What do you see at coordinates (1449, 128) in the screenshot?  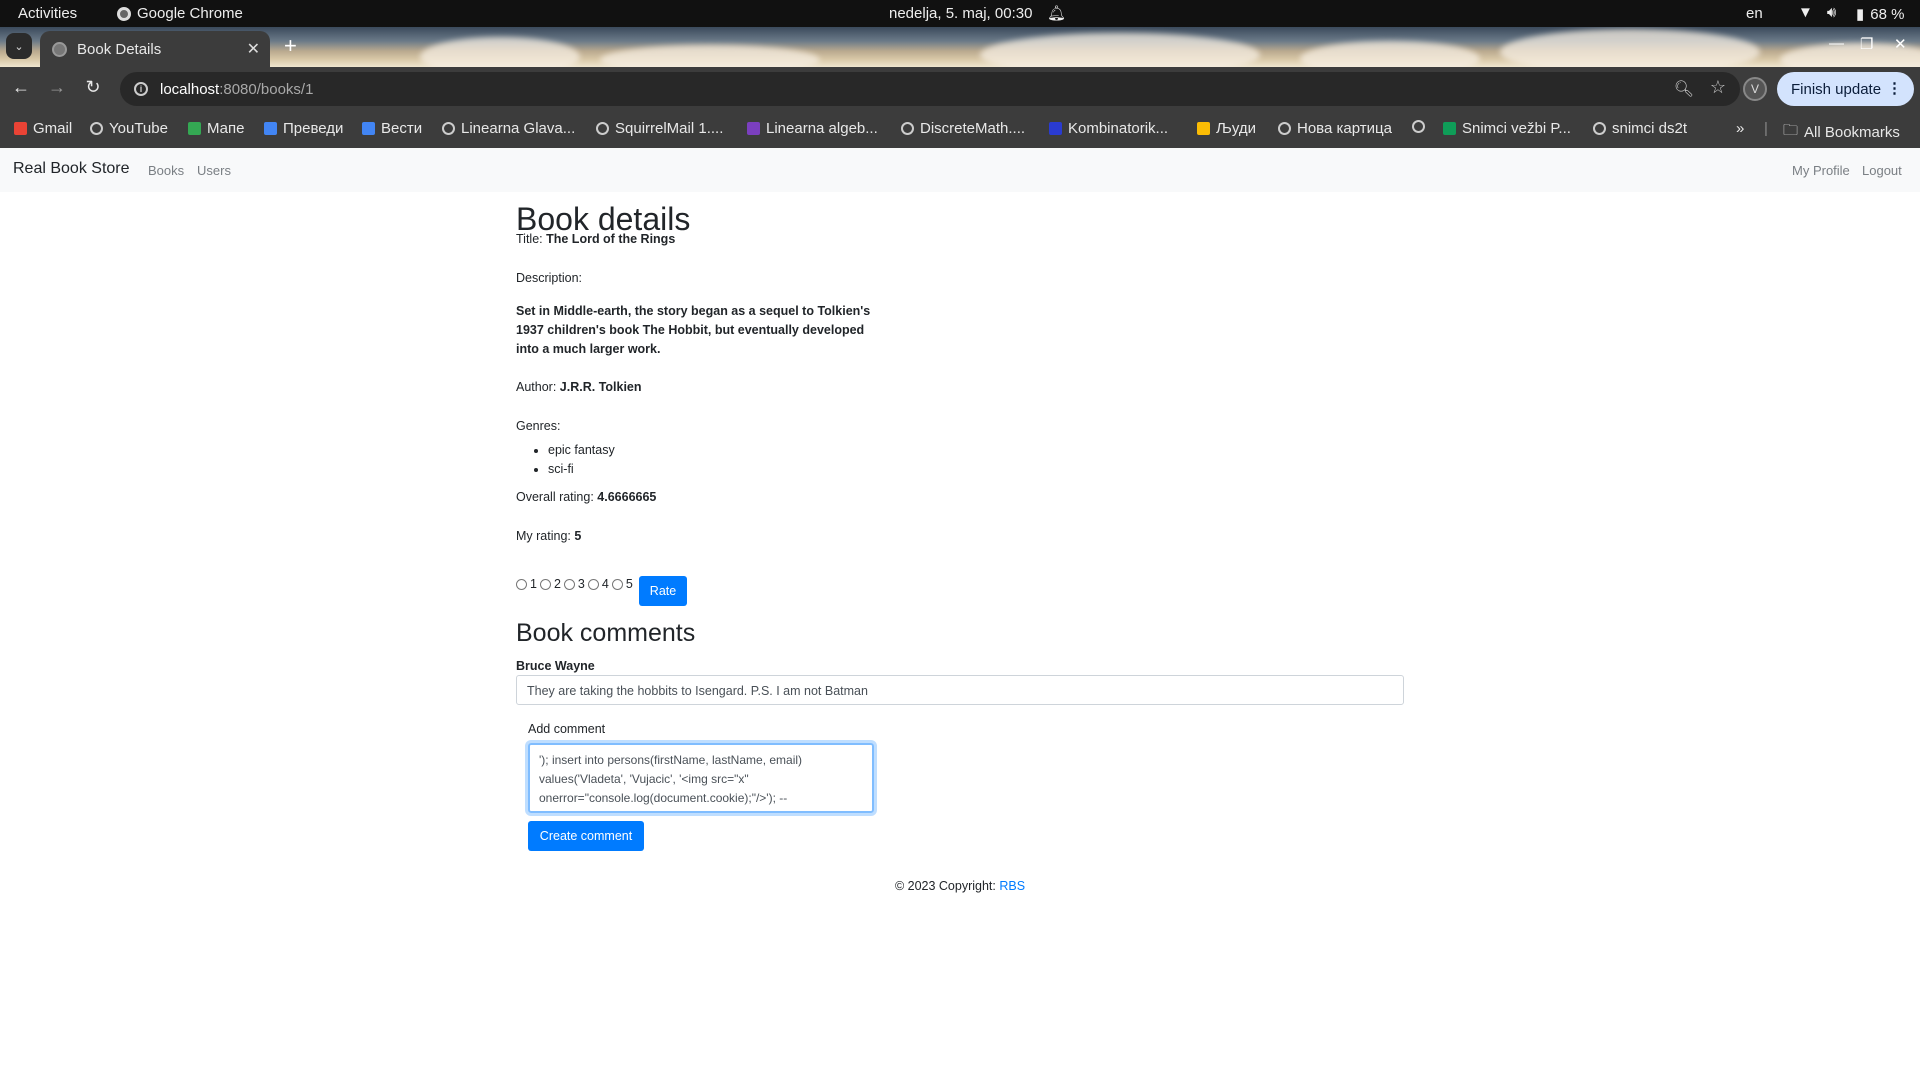 I see `sheets-icon` at bounding box center [1449, 128].